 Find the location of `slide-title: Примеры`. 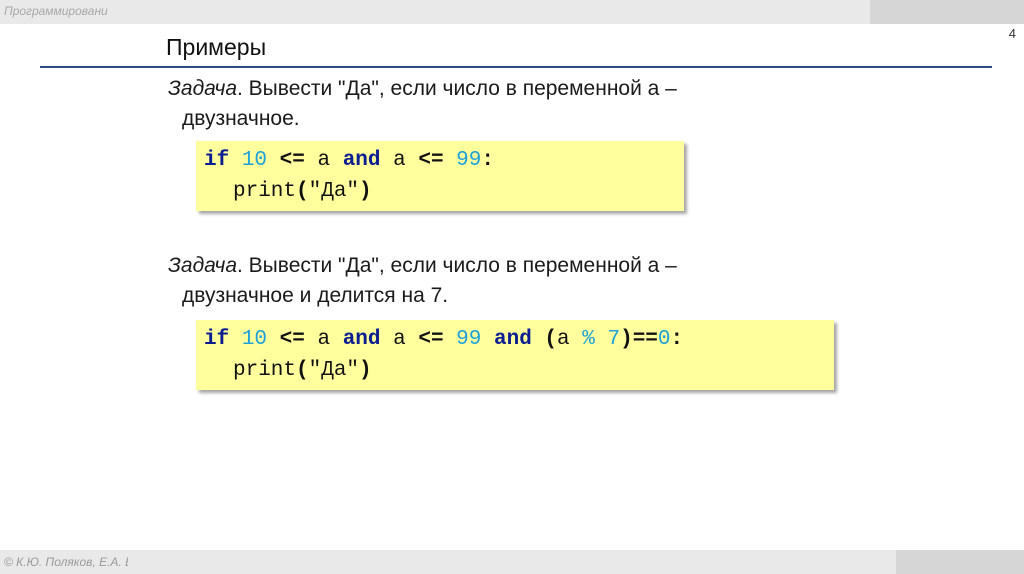

slide-title: Примеры is located at coordinates (216, 47).